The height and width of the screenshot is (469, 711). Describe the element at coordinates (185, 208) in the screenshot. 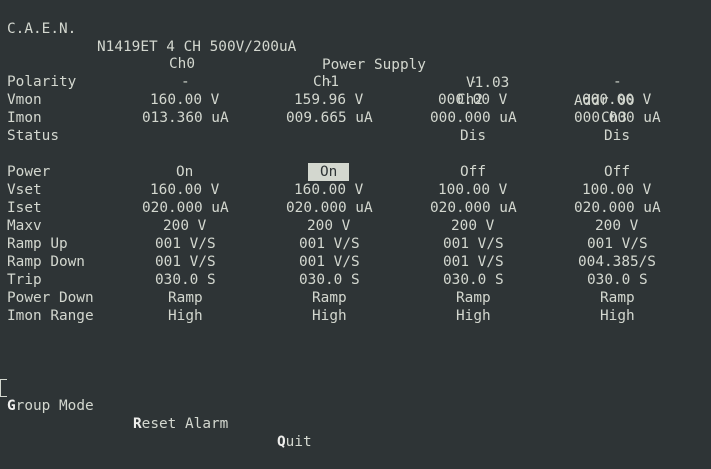

I see `value-iset-ch0: 020.000 uA` at that location.